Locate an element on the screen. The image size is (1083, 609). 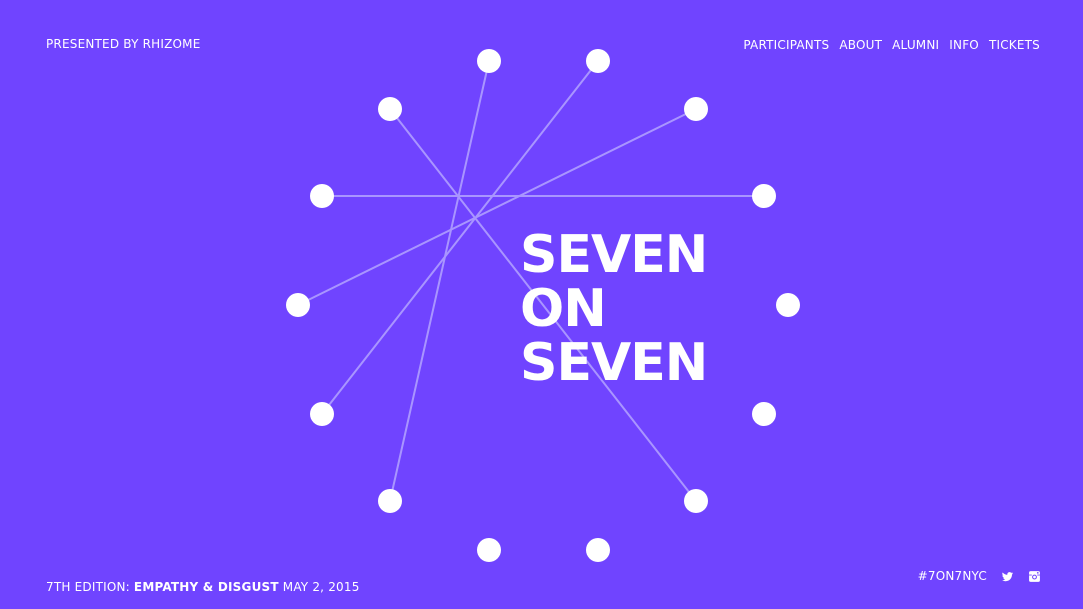
event-title-line-1: SEVEN is located at coordinates (614, 255).